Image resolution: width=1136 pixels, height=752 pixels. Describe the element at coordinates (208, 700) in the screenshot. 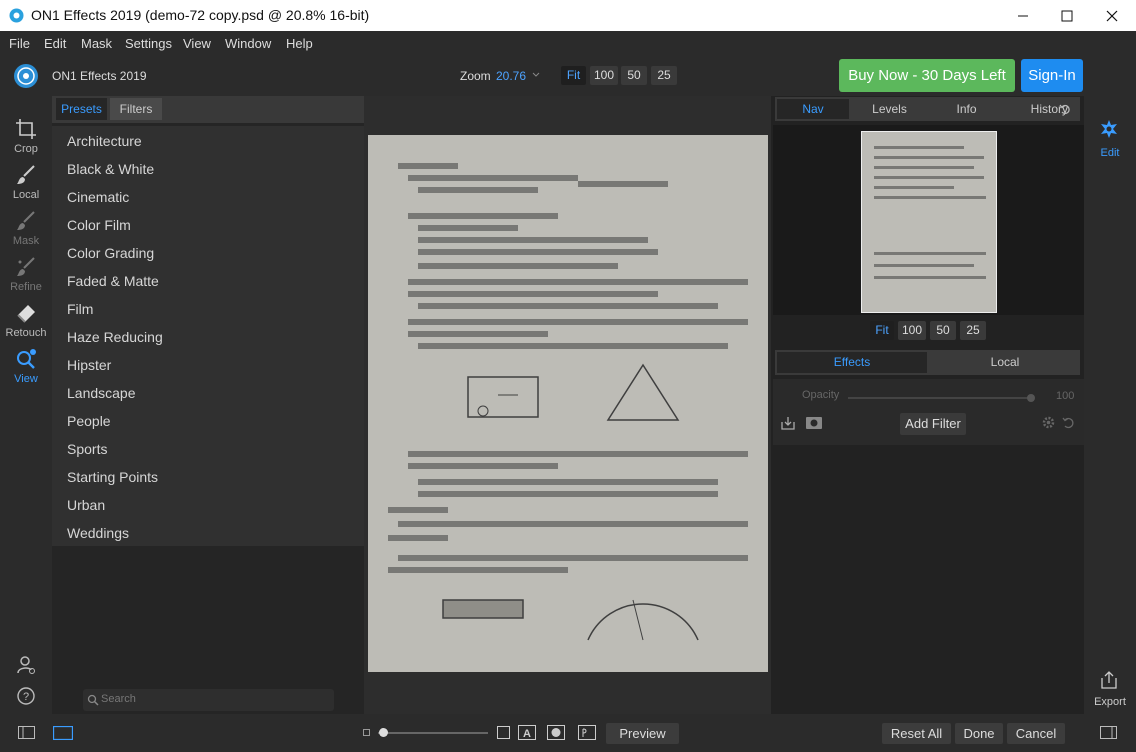

I see `preset-search-field: Search` at that location.